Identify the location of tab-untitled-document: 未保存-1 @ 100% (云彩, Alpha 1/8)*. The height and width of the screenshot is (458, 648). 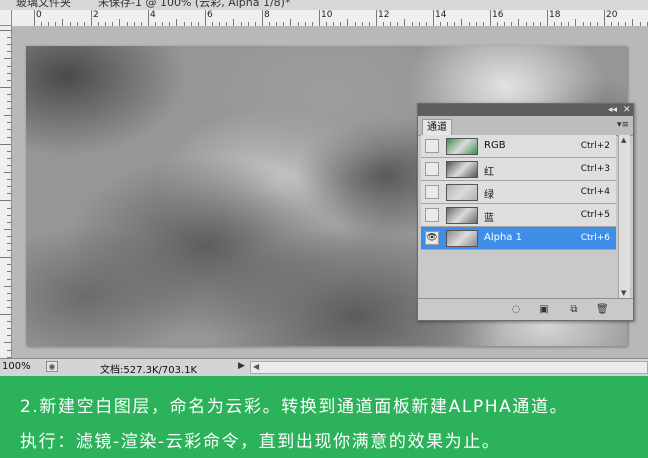
(194, 5).